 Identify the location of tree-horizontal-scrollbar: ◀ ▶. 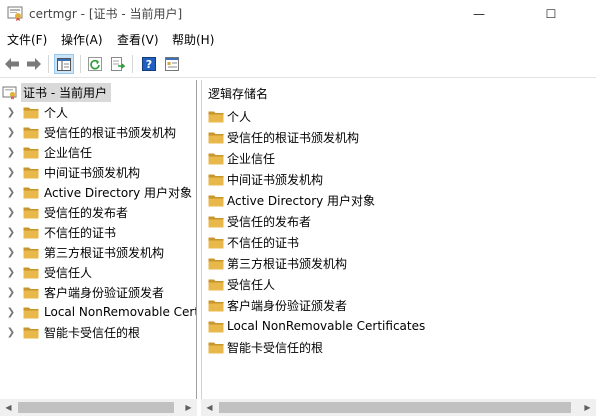
(98, 407).